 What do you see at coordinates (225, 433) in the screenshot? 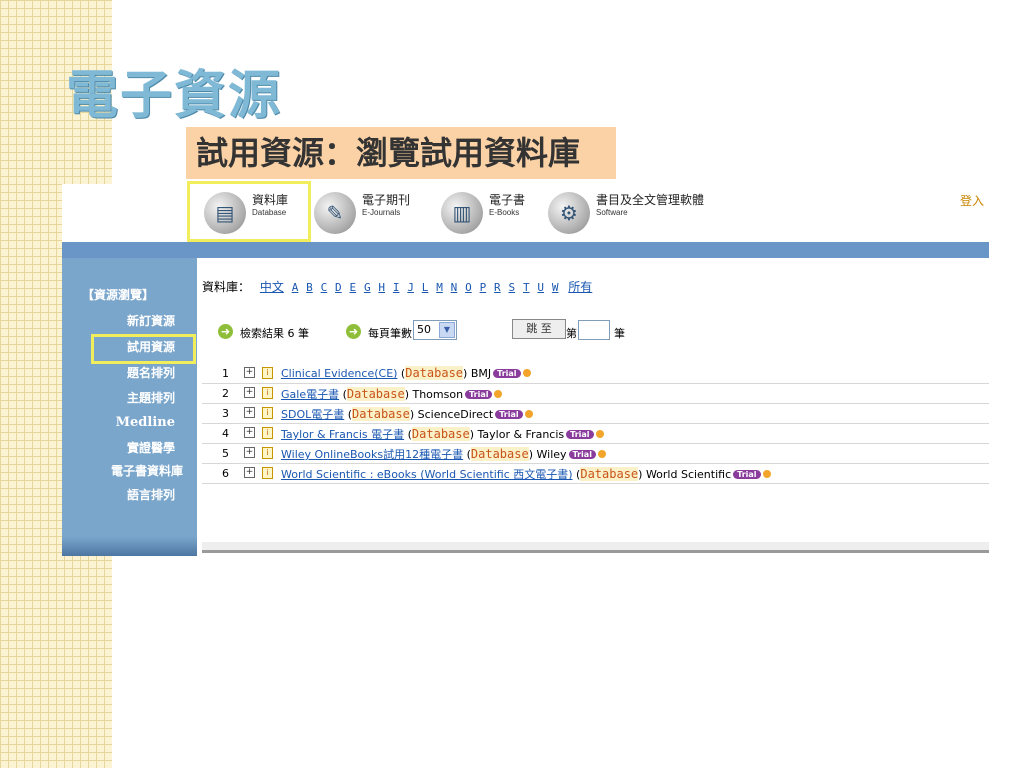
I see `row-number: 4` at bounding box center [225, 433].